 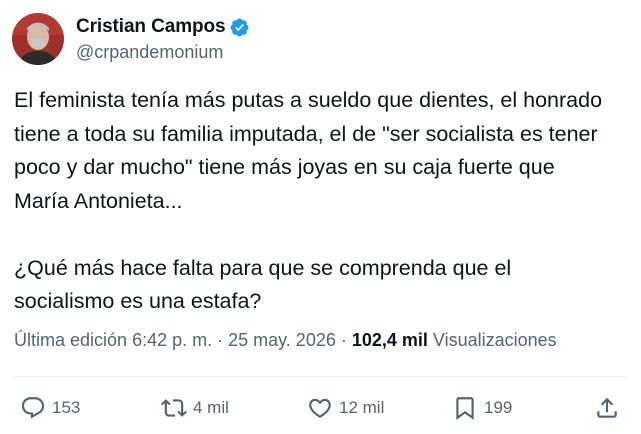 I want to click on tweet-header: Cristian Campos @crpandemonium, so click(x=131, y=39).